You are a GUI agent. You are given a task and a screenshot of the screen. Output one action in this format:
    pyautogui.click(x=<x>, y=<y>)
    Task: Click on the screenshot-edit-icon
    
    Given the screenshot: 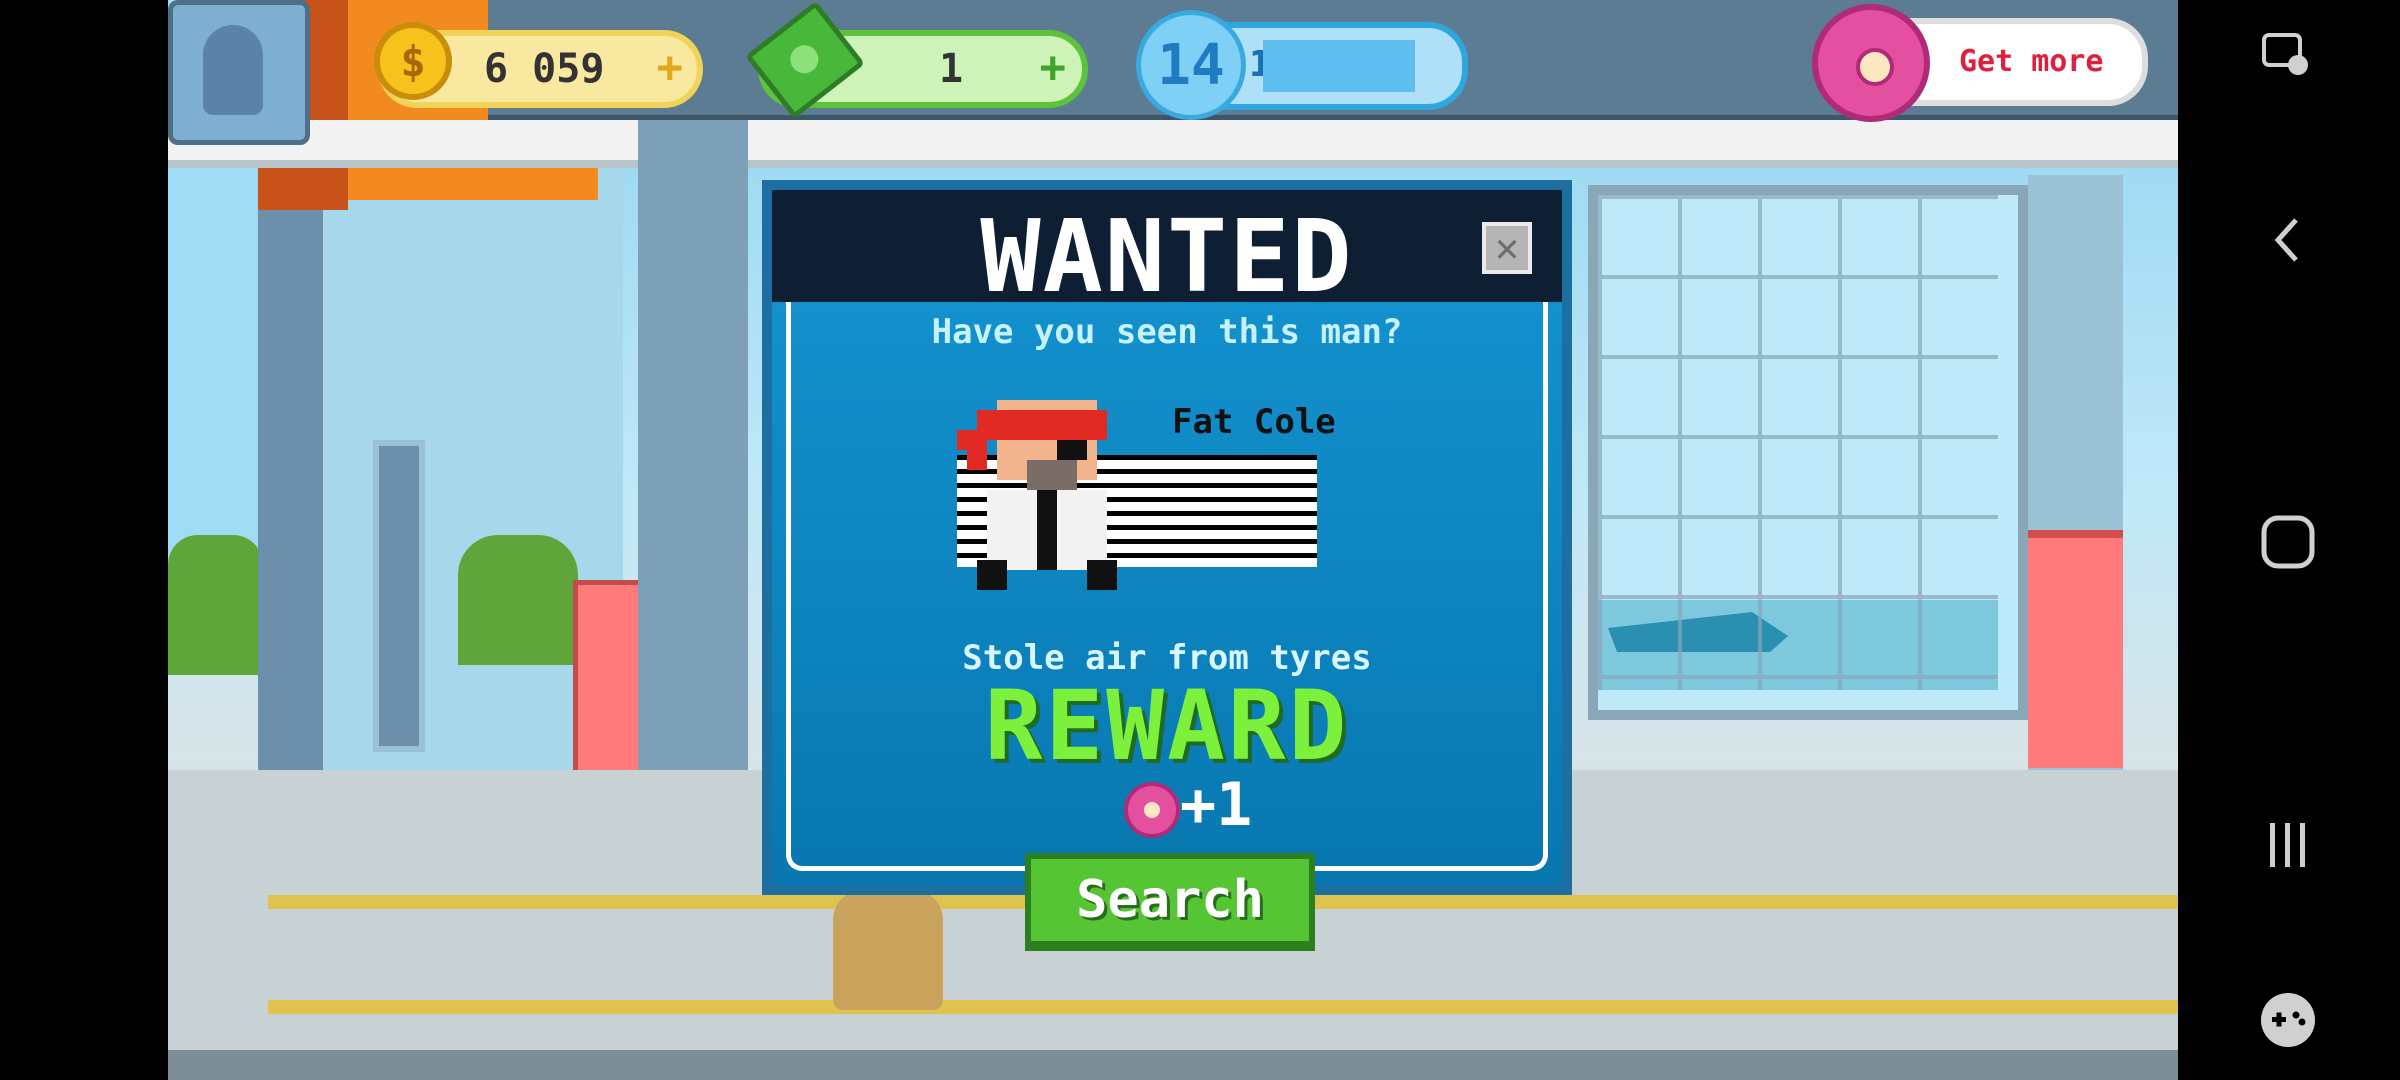 What is the action you would take?
    pyautogui.click(x=2288, y=55)
    